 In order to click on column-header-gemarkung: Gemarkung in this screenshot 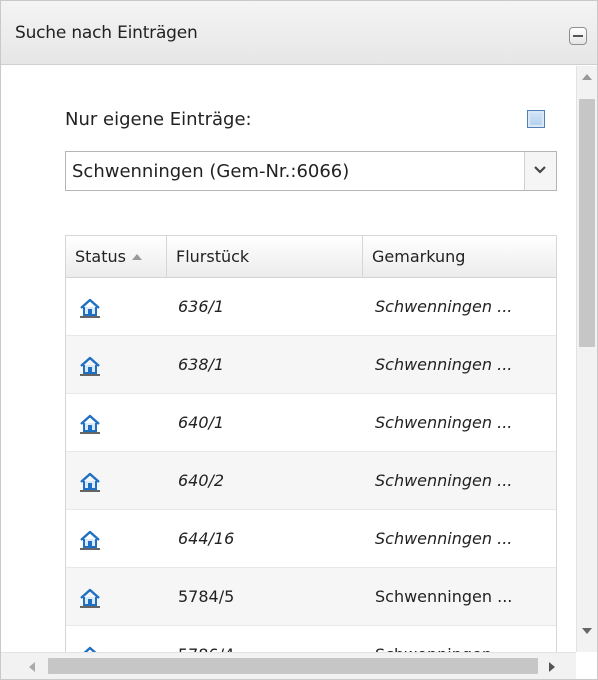, I will do `click(459, 256)`.